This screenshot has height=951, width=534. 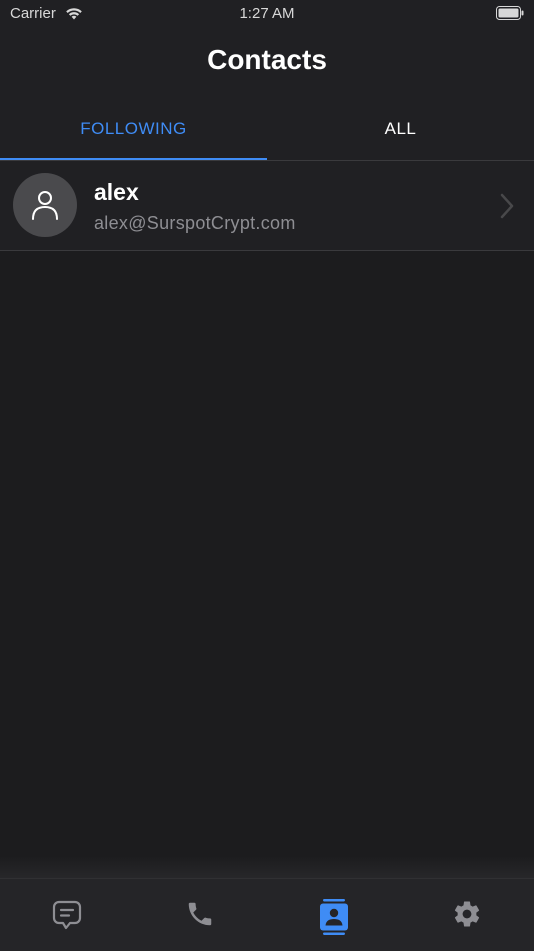 I want to click on tab-following-label: FOLLOWING, so click(x=133, y=129).